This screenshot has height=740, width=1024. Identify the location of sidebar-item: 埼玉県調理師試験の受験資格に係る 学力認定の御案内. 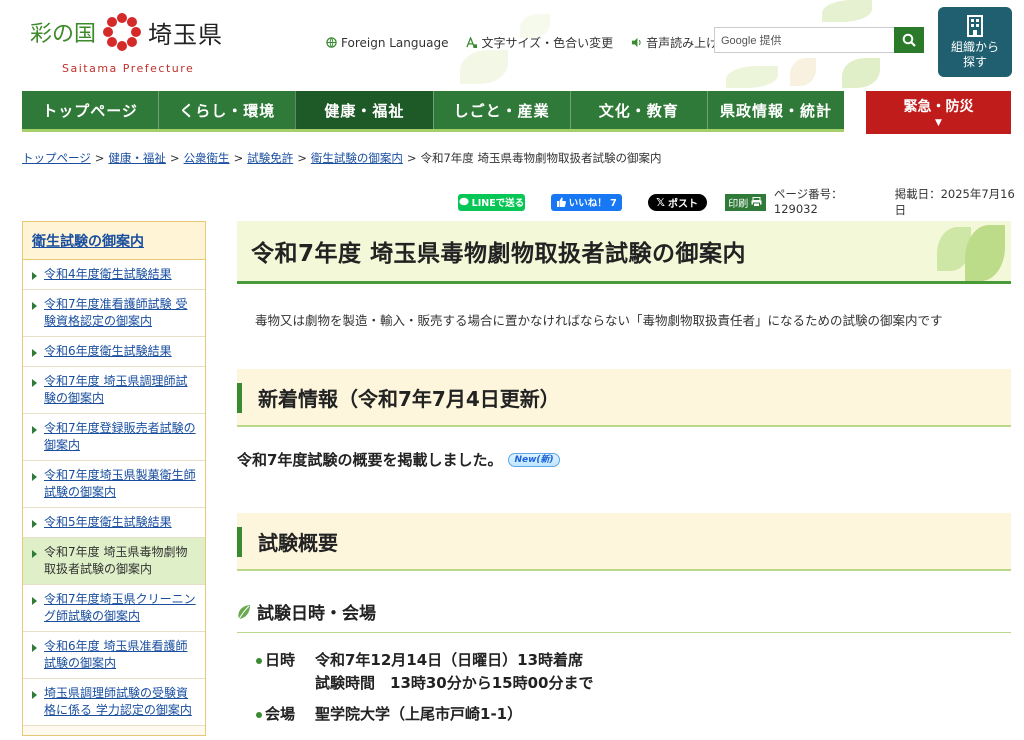
(114, 702).